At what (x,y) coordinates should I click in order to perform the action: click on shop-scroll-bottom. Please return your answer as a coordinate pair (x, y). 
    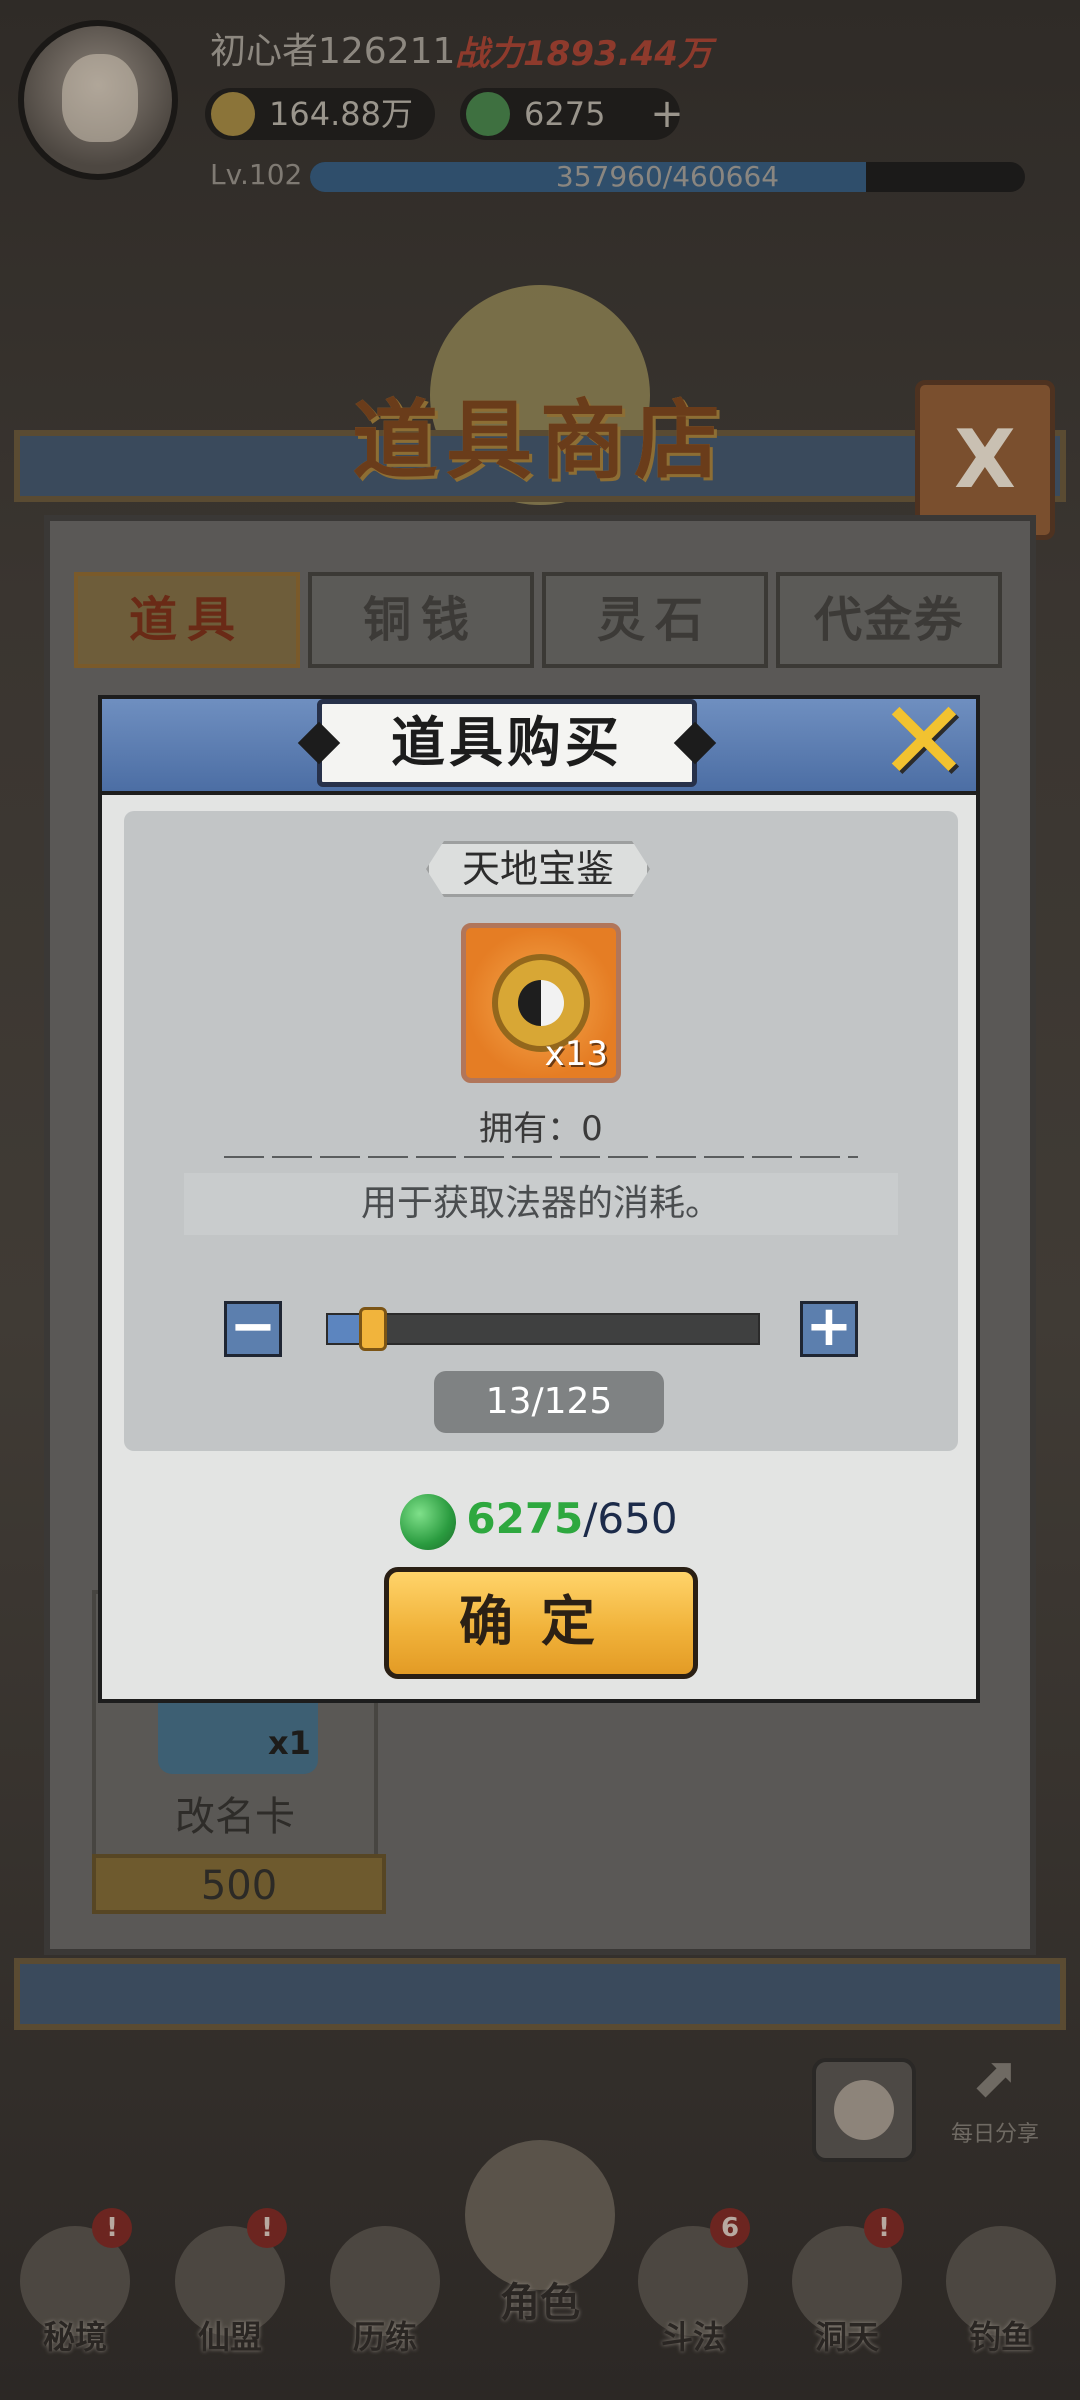
    Looking at the image, I should click on (540, 1994).